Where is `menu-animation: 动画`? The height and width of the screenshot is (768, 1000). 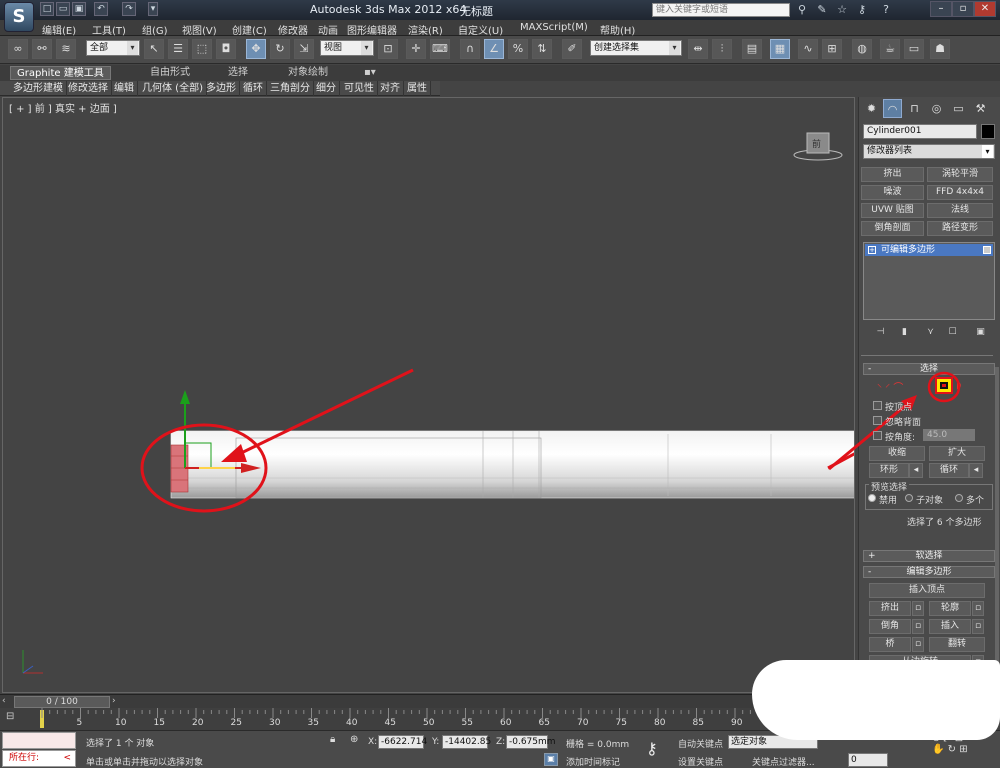
menu-animation: 动画 is located at coordinates (328, 29).